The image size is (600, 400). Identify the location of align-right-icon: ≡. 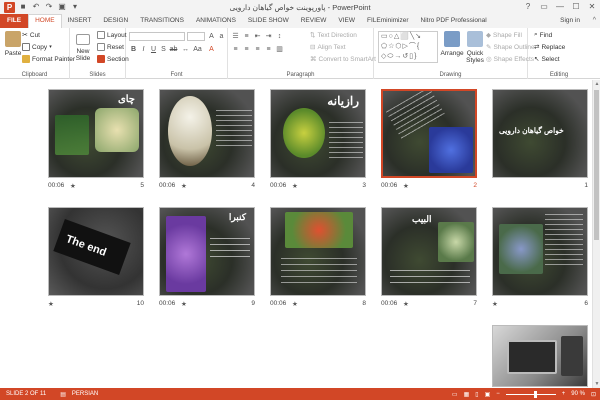
(257, 49).